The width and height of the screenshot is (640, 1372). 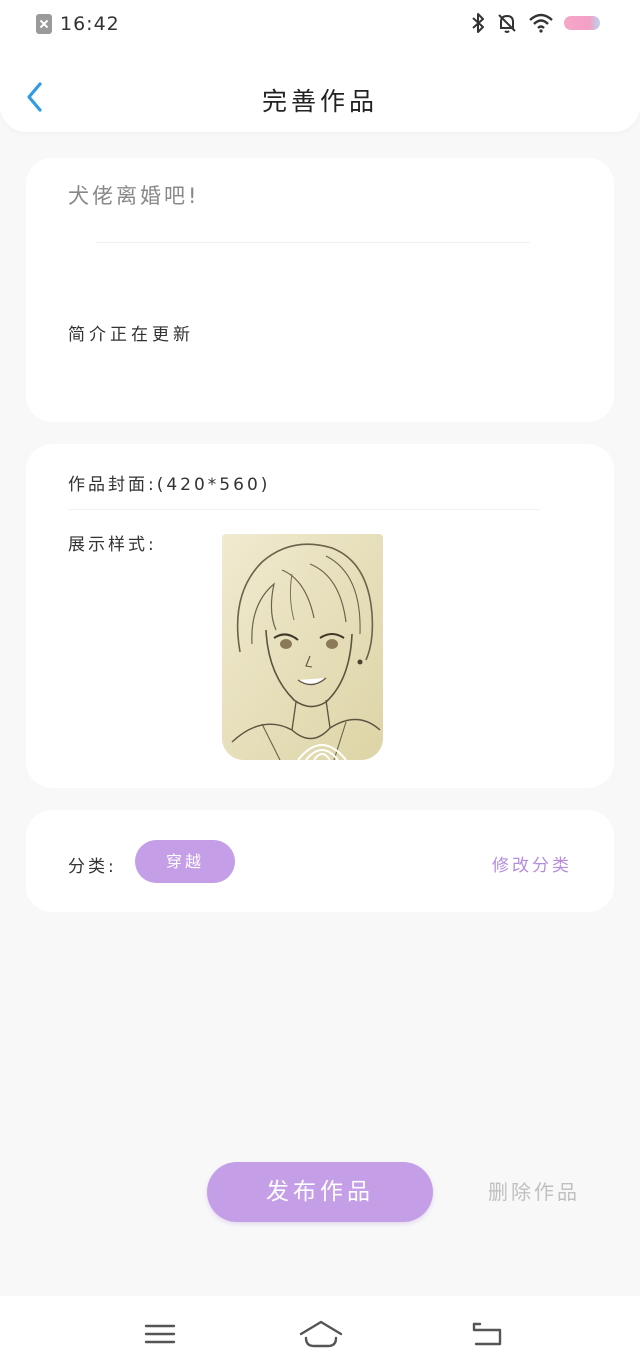 I want to click on publish-button: 发布作品, so click(x=320, y=1192).